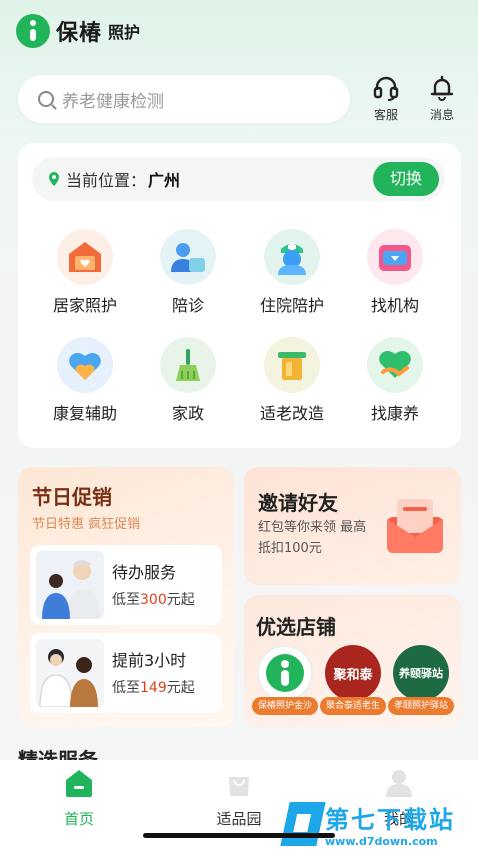 The width and height of the screenshot is (478, 850). I want to click on renovation-icon, so click(292, 365).